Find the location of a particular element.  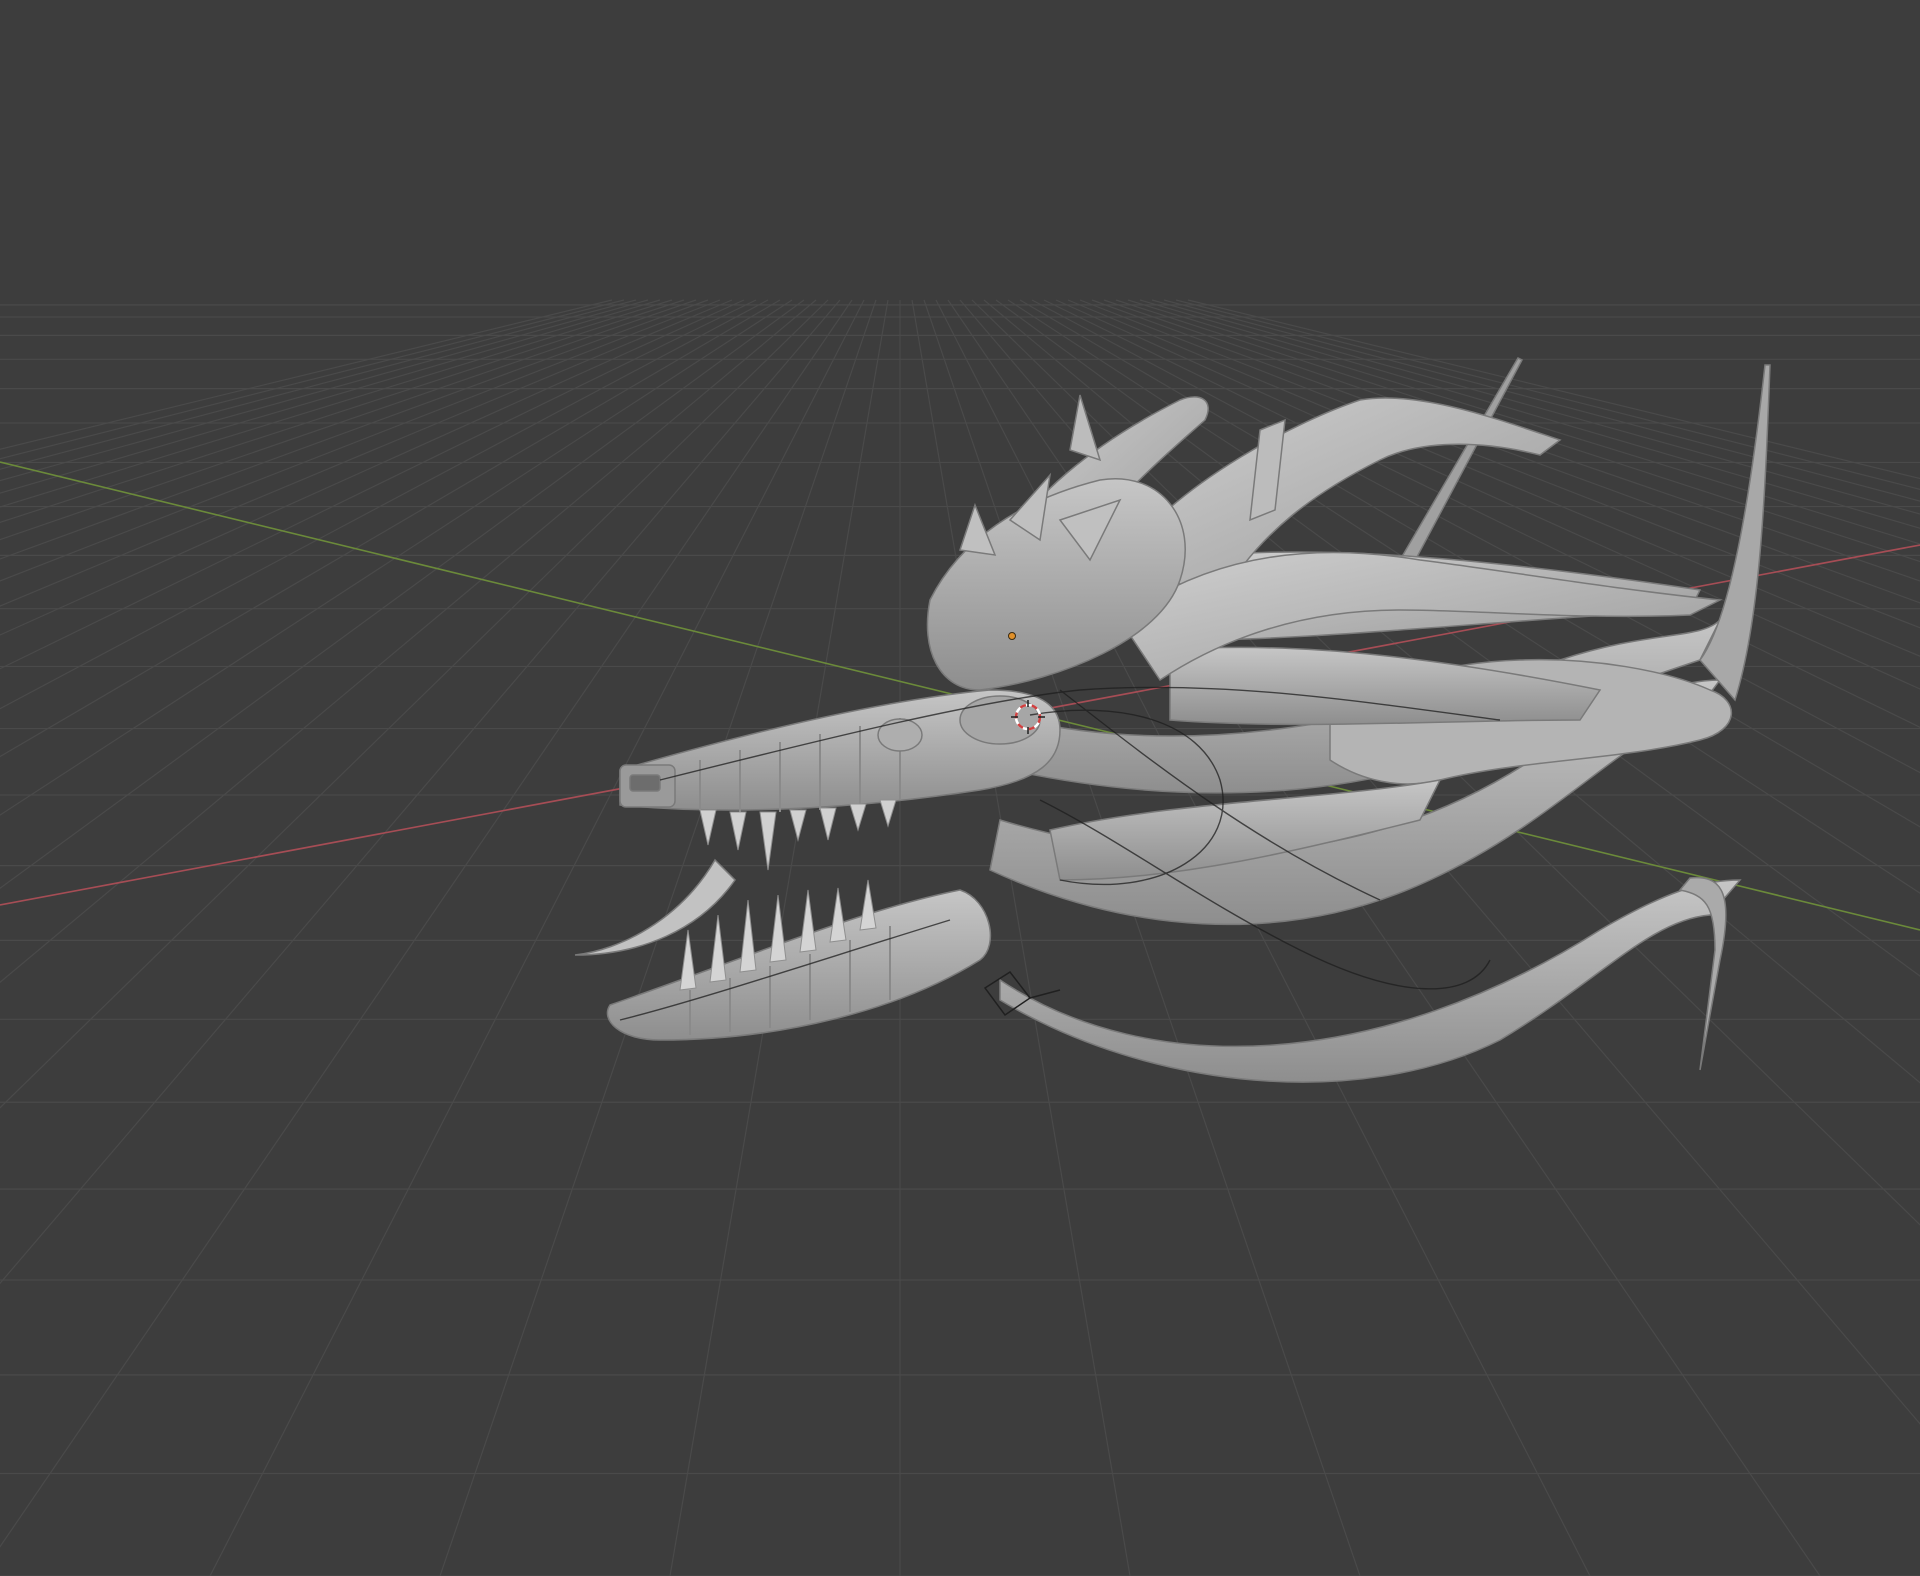

rear-spine-tendril is located at coordinates (1735, 533).